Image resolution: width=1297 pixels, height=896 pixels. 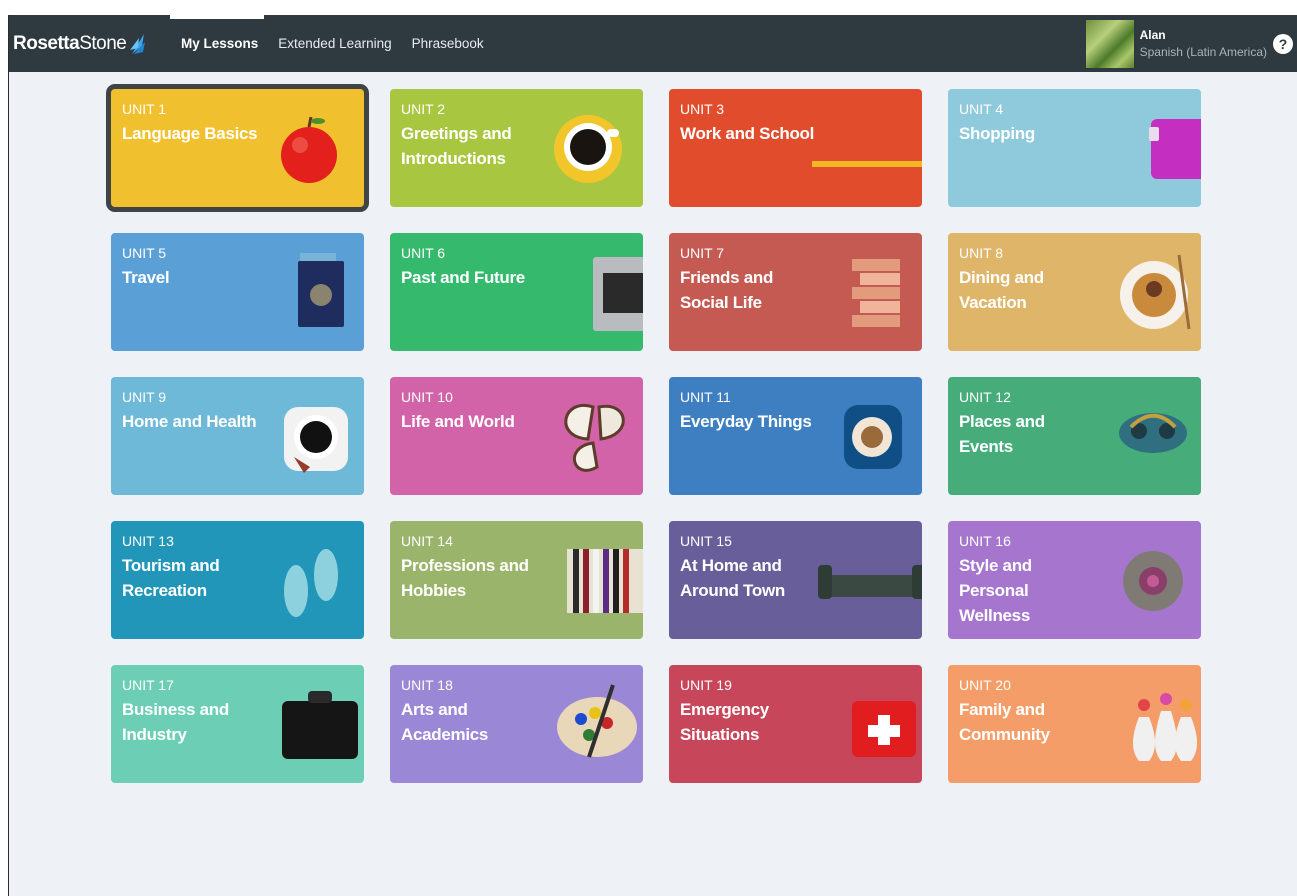 I want to click on pencil-icon, so click(x=867, y=164).